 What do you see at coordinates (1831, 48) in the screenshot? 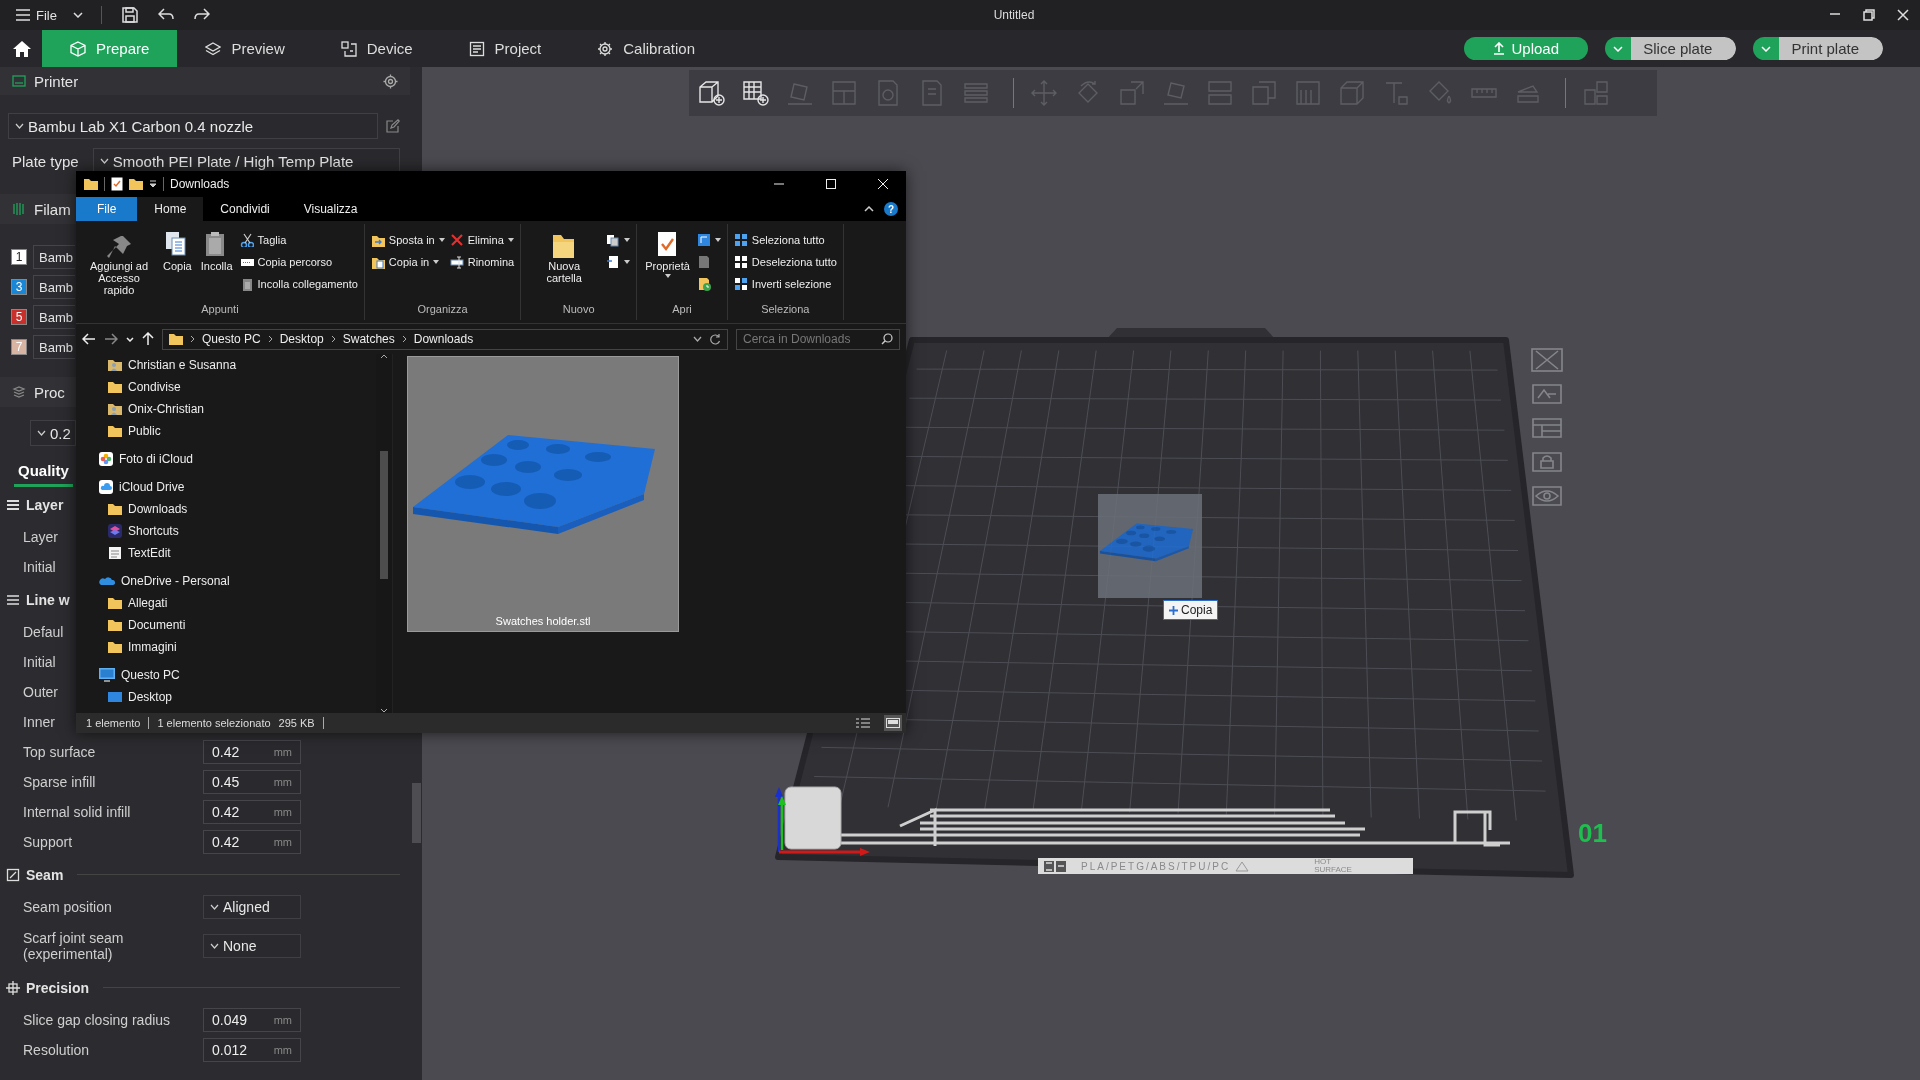
I see `slice-button: Print plate` at bounding box center [1831, 48].